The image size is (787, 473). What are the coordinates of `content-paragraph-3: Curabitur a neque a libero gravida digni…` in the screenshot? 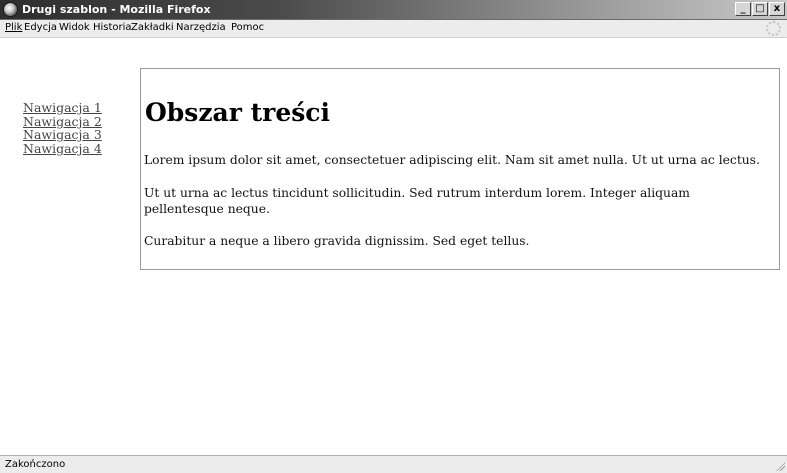 It's located at (337, 241).